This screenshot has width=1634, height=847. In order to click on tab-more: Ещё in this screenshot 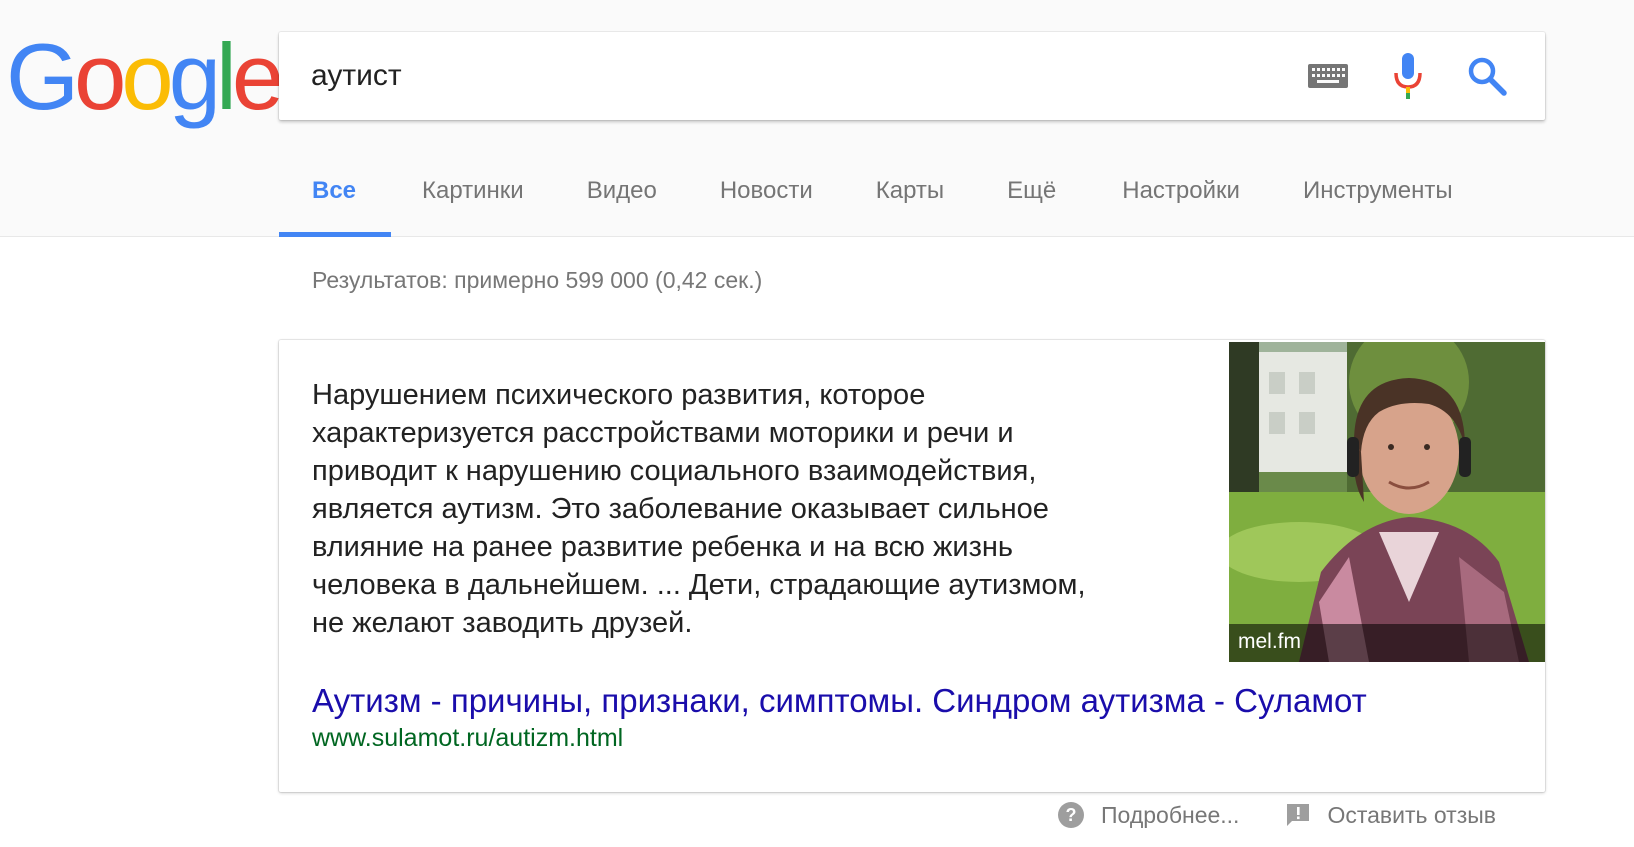, I will do `click(1031, 203)`.